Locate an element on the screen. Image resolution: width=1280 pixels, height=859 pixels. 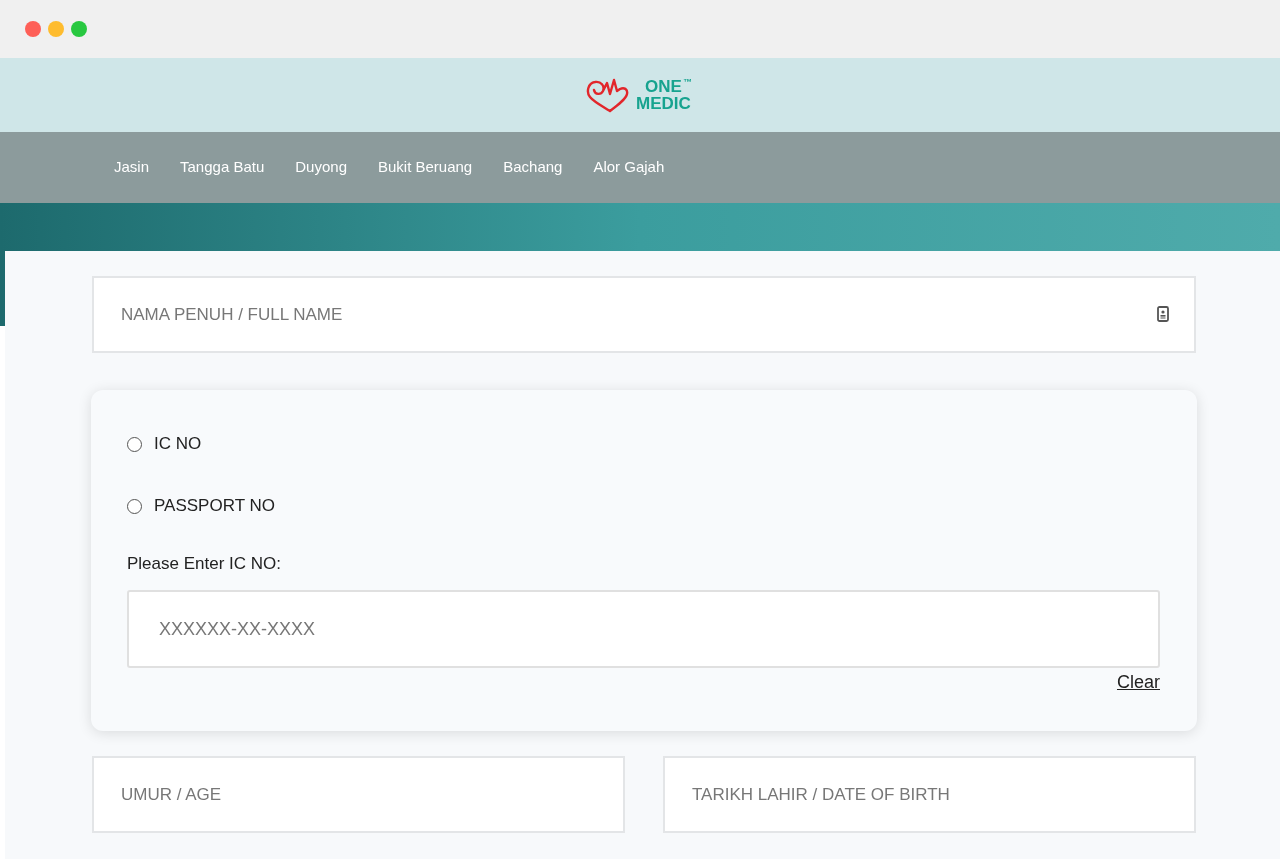
full-name-field: NAMA PENUH / FULL NAME is located at coordinates (644, 314).